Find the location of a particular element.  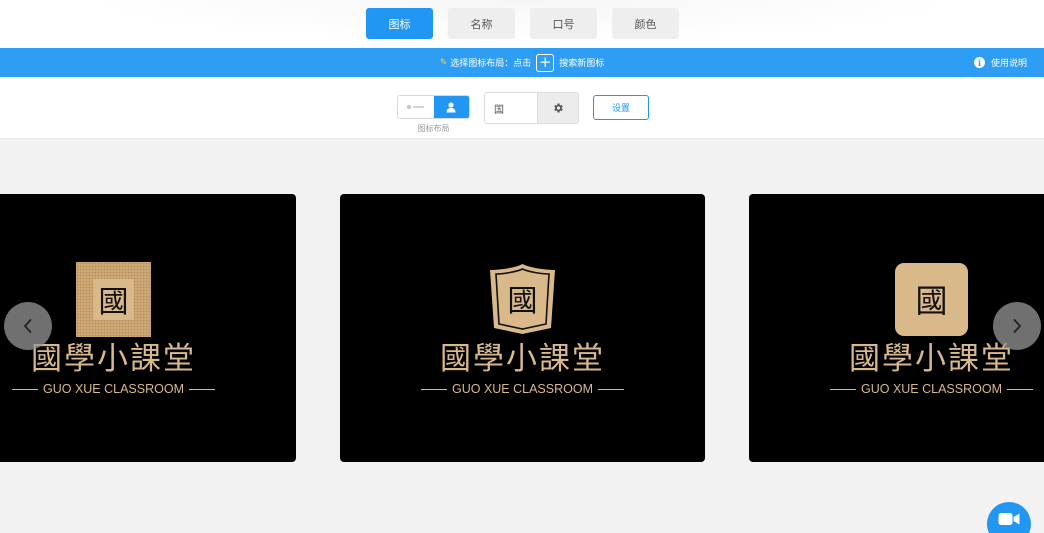

hint-suffix: 搜索新图标 is located at coordinates (582, 64).